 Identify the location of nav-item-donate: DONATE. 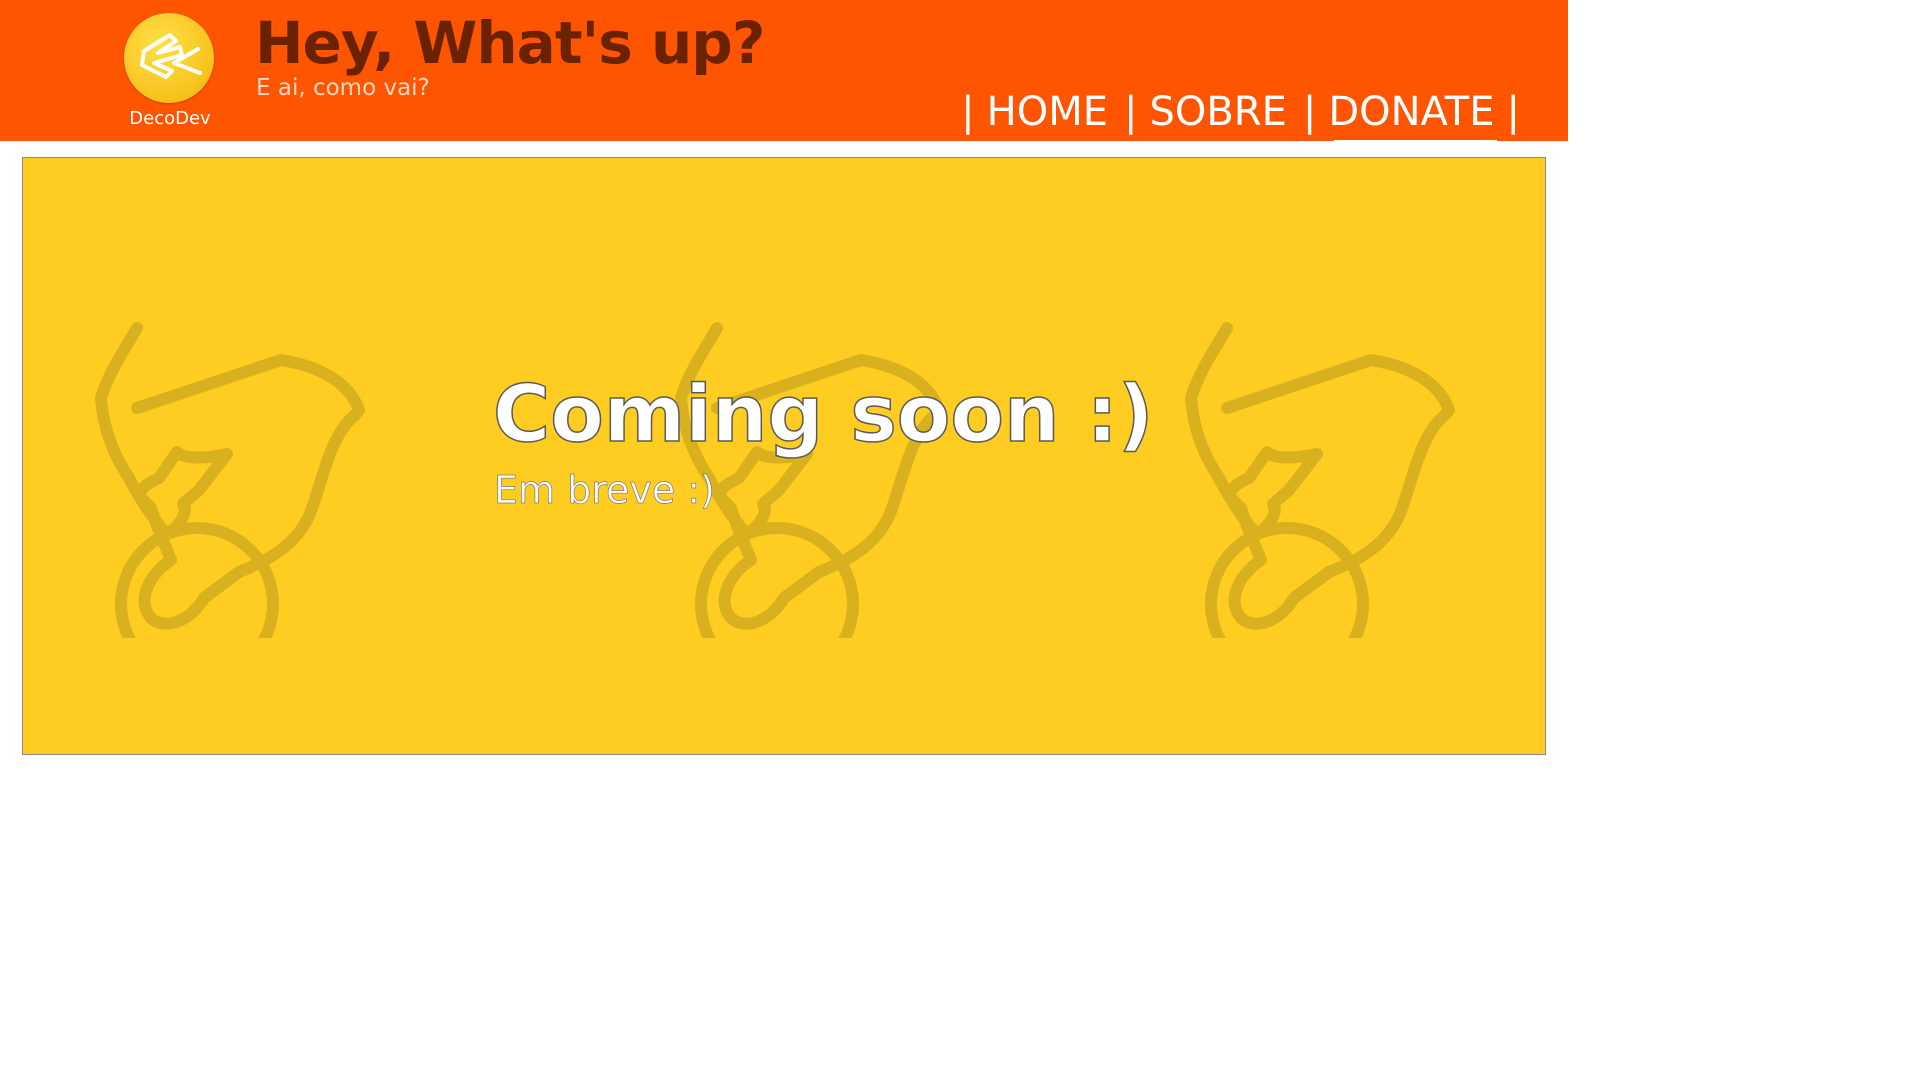
(1412, 118).